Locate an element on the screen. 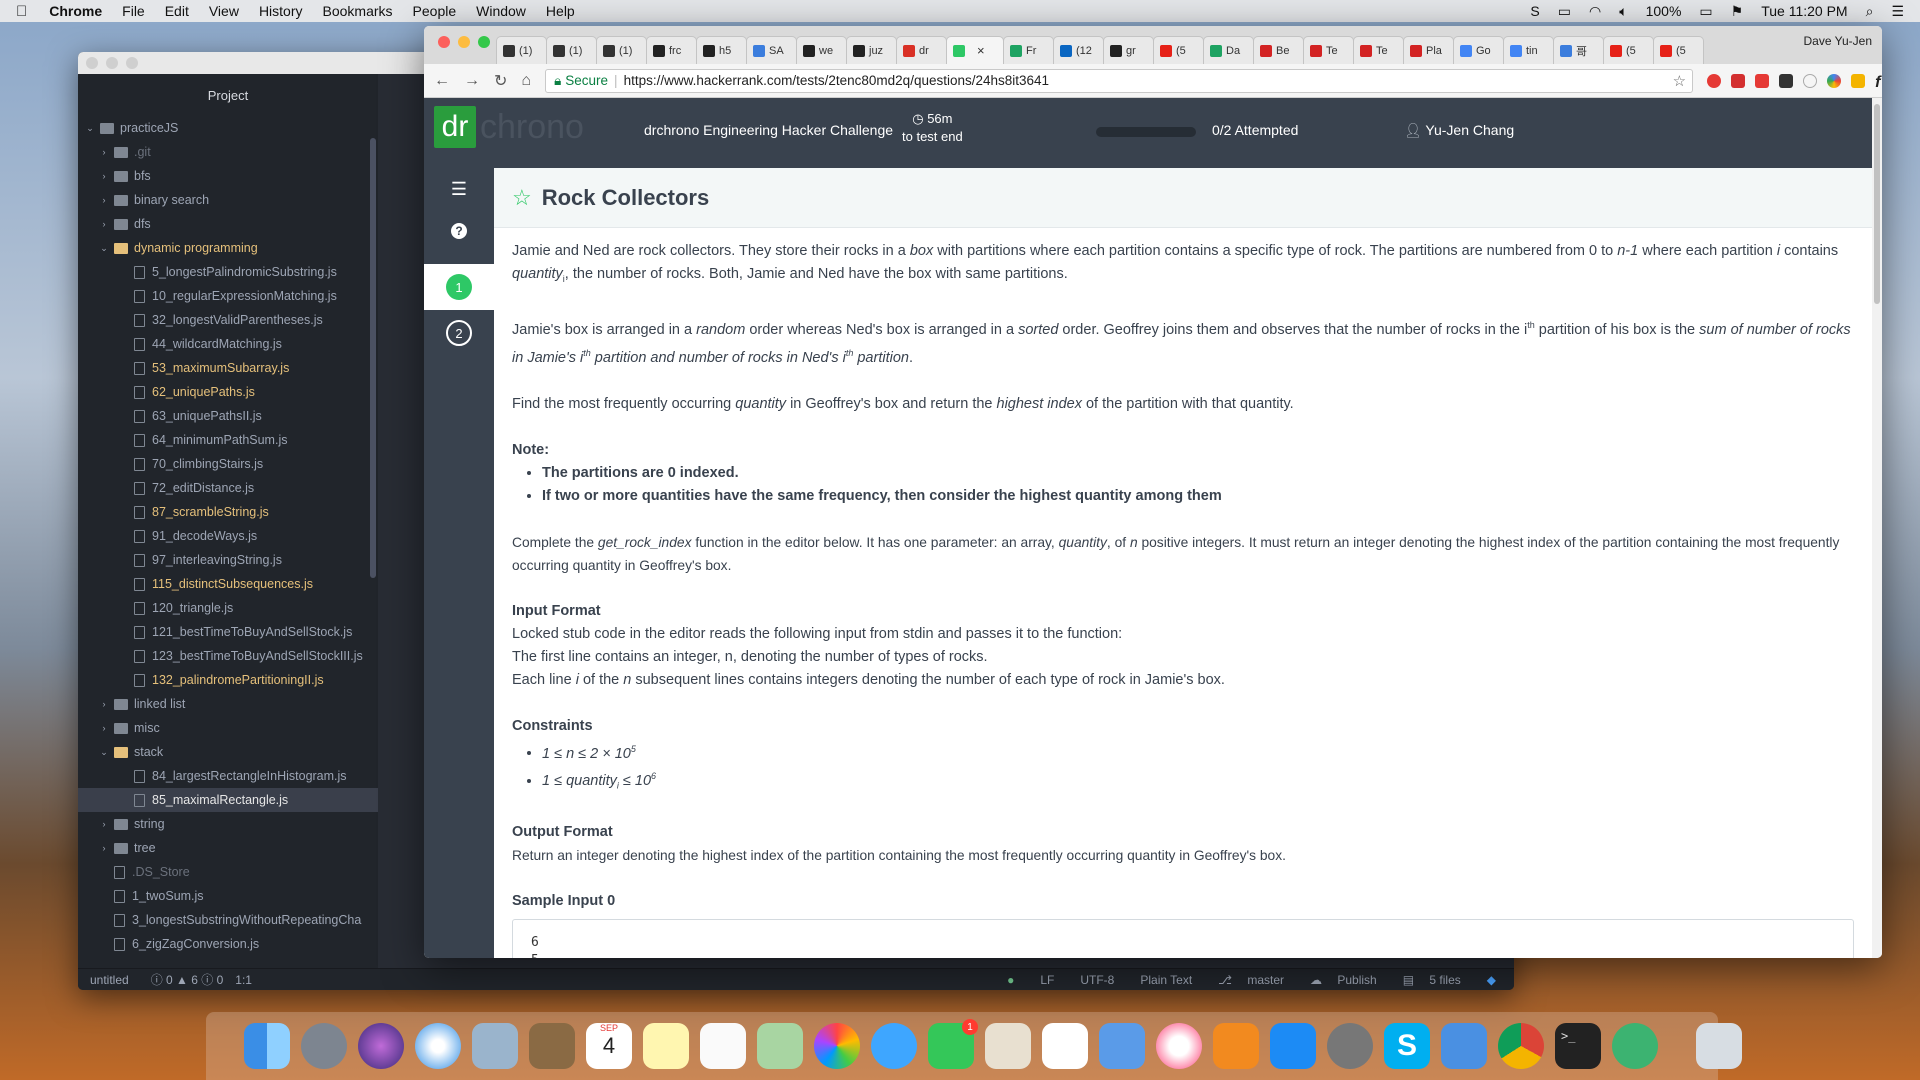  forward-icon: → is located at coordinates (472, 81).